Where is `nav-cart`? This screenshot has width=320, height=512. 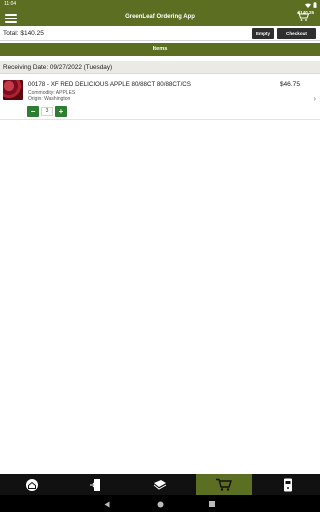 nav-cart is located at coordinates (224, 484).